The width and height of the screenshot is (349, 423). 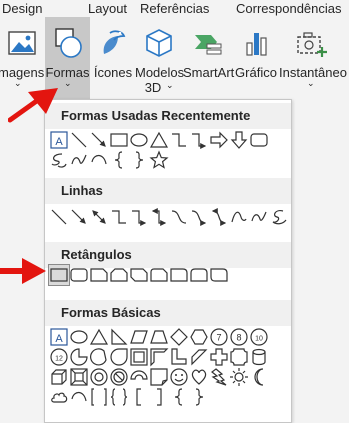 What do you see at coordinates (239, 140) in the screenshot?
I see `shape-down-arrow` at bounding box center [239, 140].